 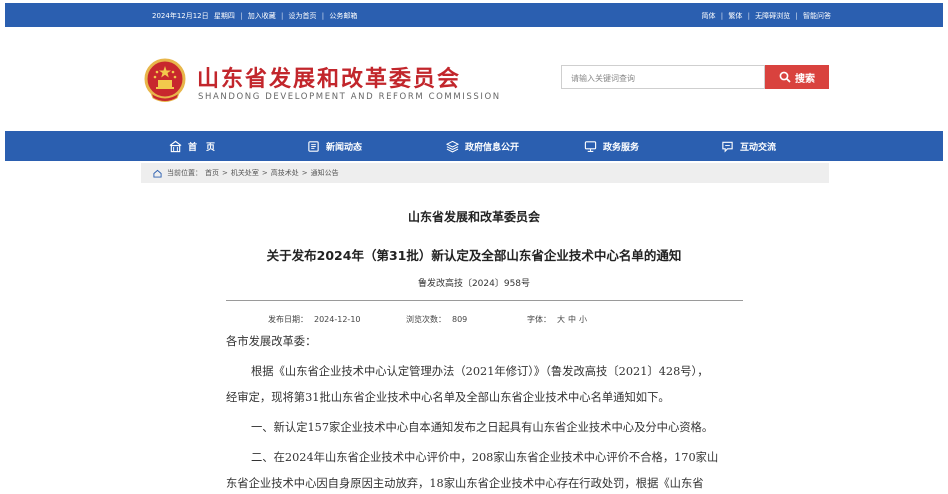 What do you see at coordinates (485, 173) in the screenshot?
I see `breadcrumb: 当前位置： 首页 > 机关处室 > 高技术处 > 通知公告` at bounding box center [485, 173].